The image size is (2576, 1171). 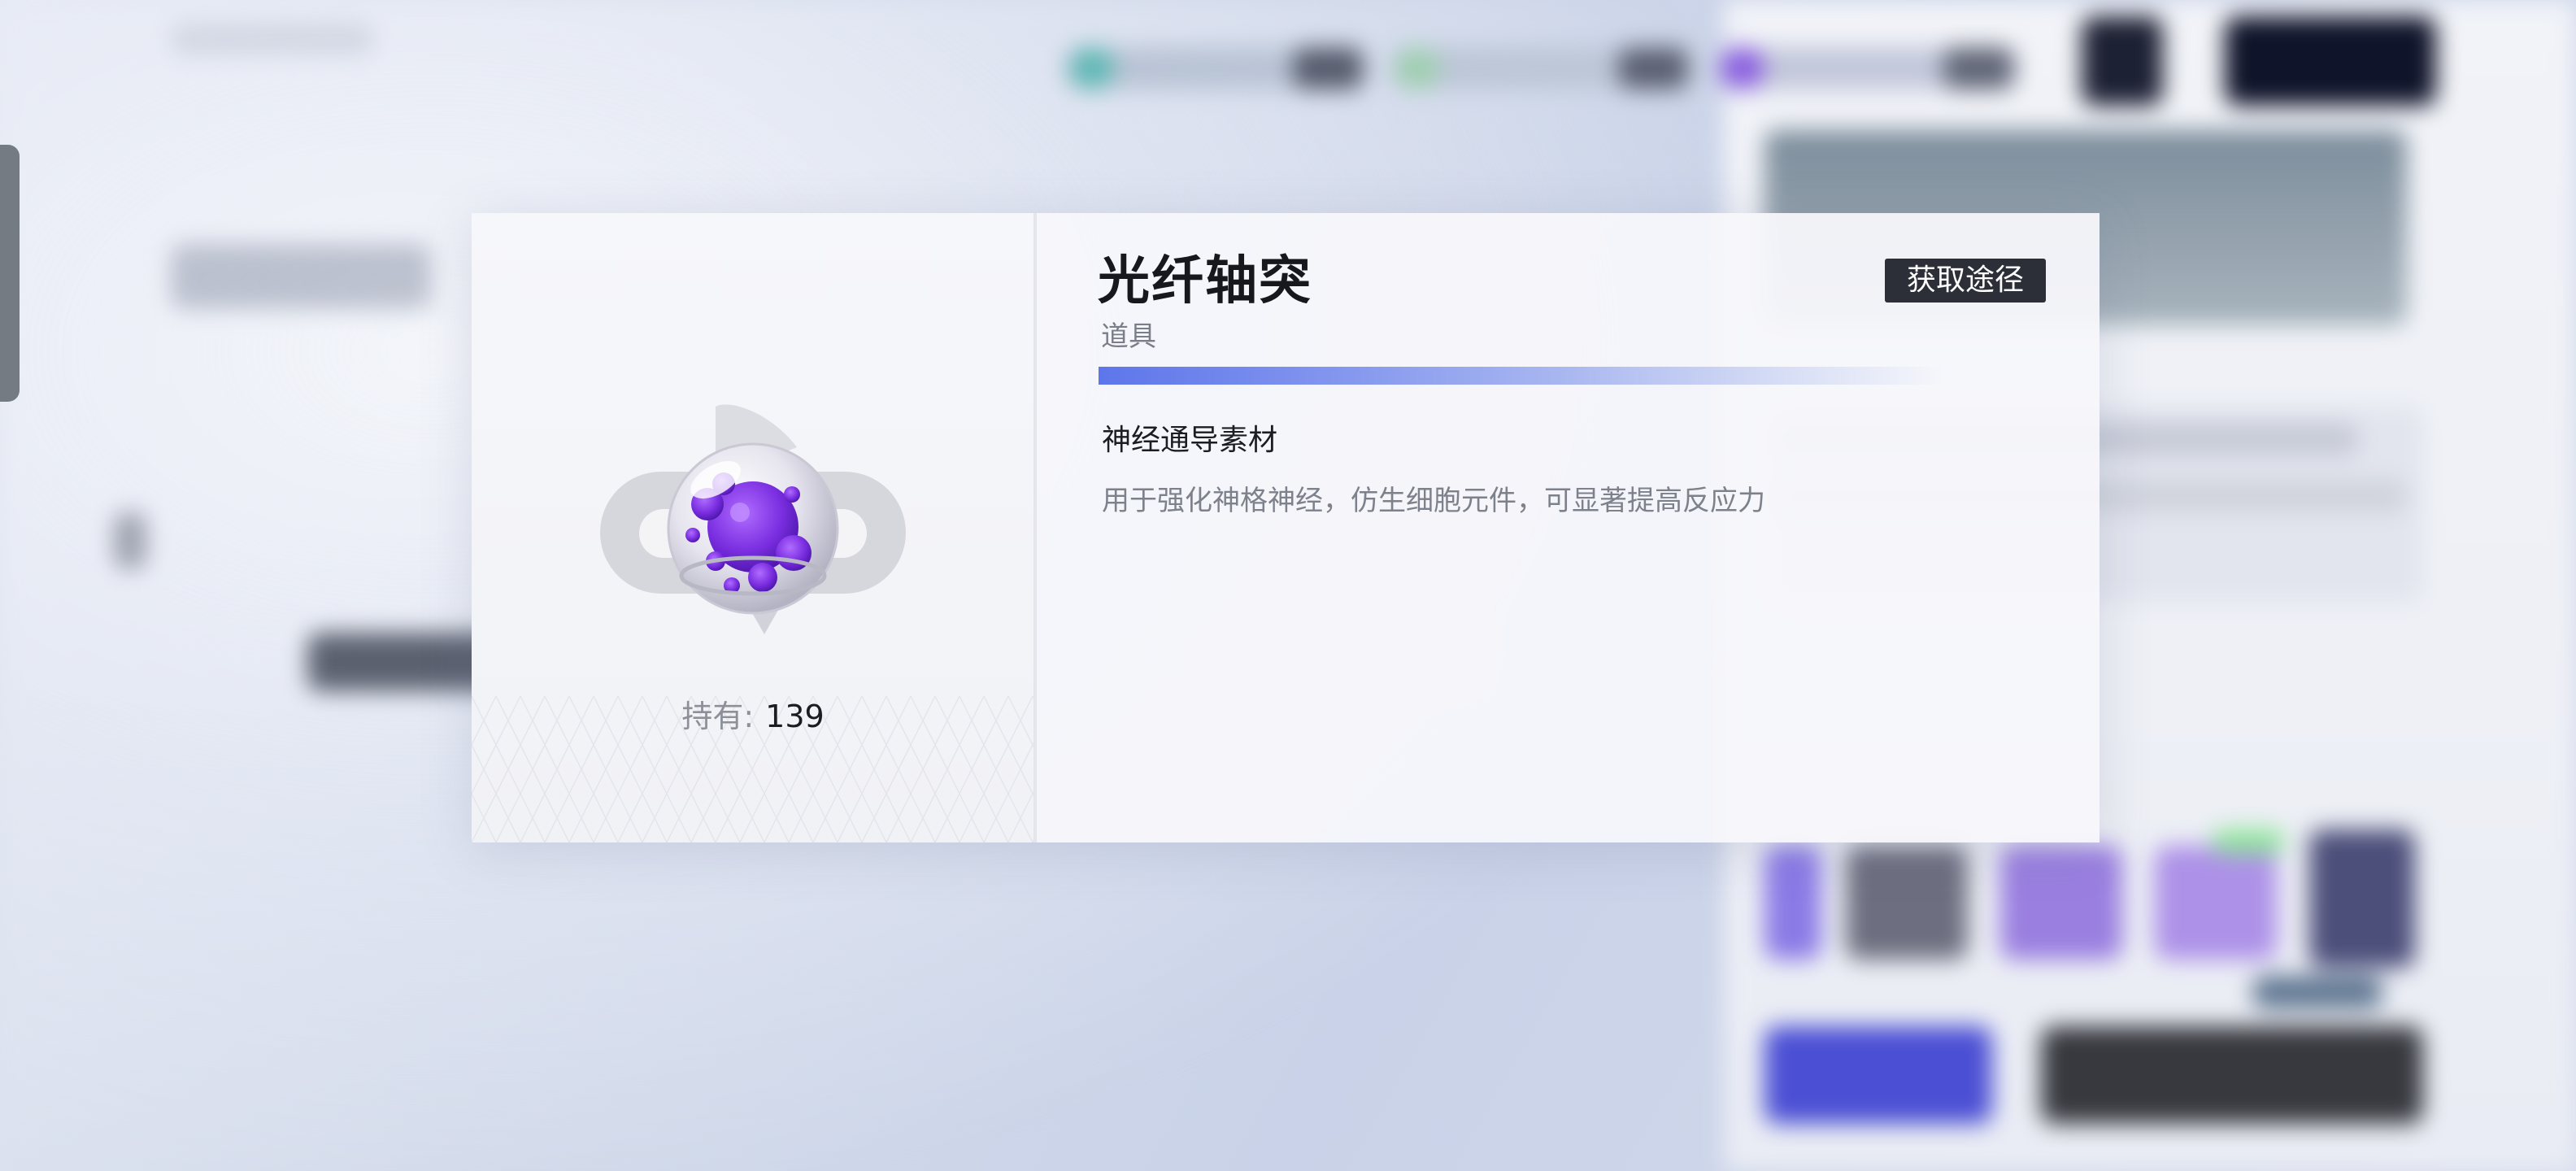 I want to click on side-drawer-tab, so click(x=10, y=274).